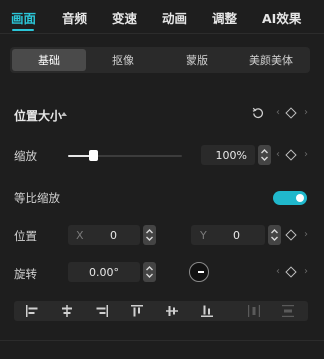 This screenshot has height=359, width=324. I want to click on rotation-input: 0.00°, so click(104, 272).